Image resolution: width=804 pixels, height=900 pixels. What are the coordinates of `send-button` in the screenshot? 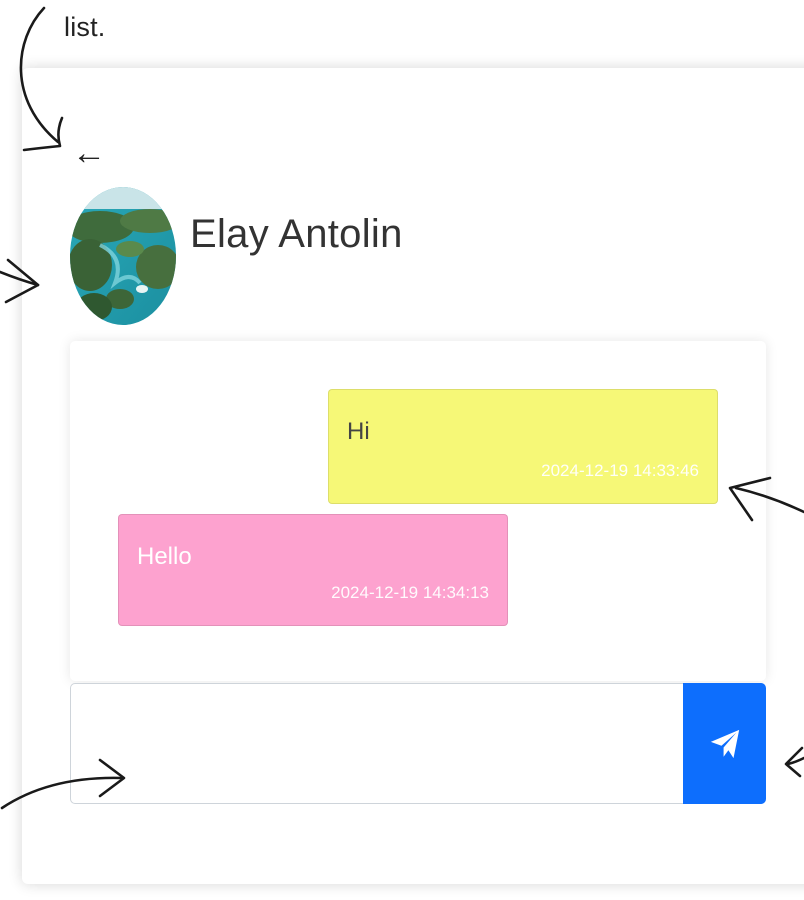 It's located at (724, 743).